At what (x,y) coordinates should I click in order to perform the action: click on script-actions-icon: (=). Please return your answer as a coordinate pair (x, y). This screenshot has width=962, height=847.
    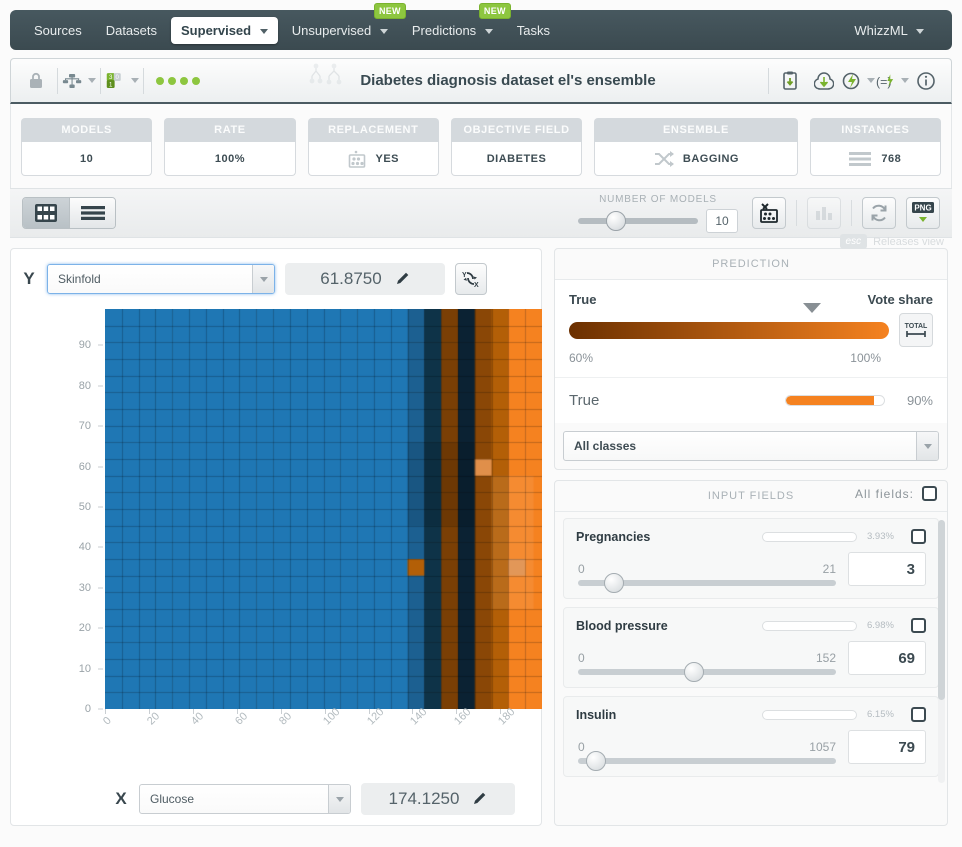
    Looking at the image, I should click on (892, 81).